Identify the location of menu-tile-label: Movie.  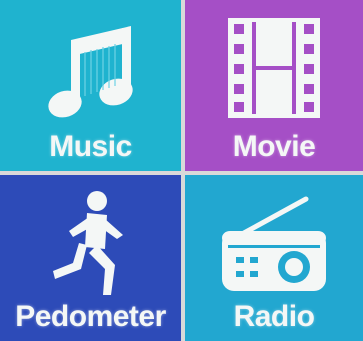
(274, 146).